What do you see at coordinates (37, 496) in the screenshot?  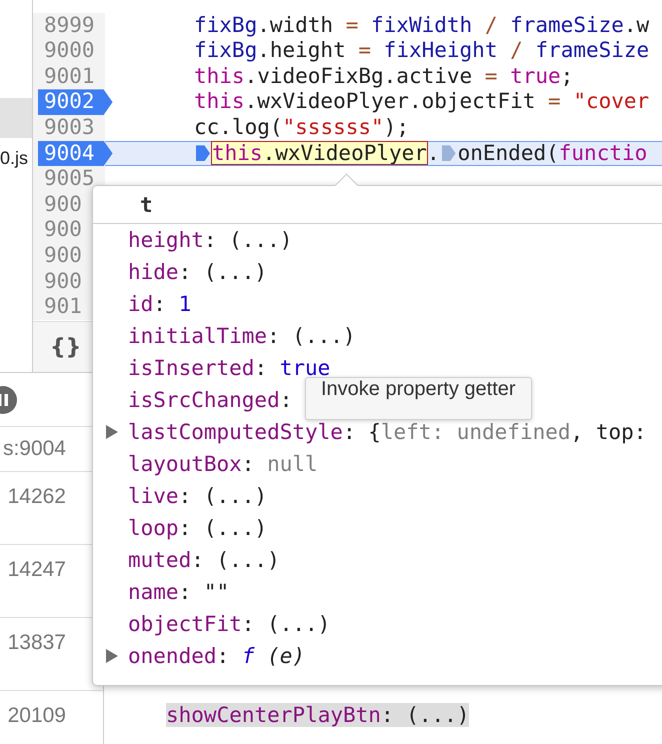 I see `call-frame-line: 14262` at bounding box center [37, 496].